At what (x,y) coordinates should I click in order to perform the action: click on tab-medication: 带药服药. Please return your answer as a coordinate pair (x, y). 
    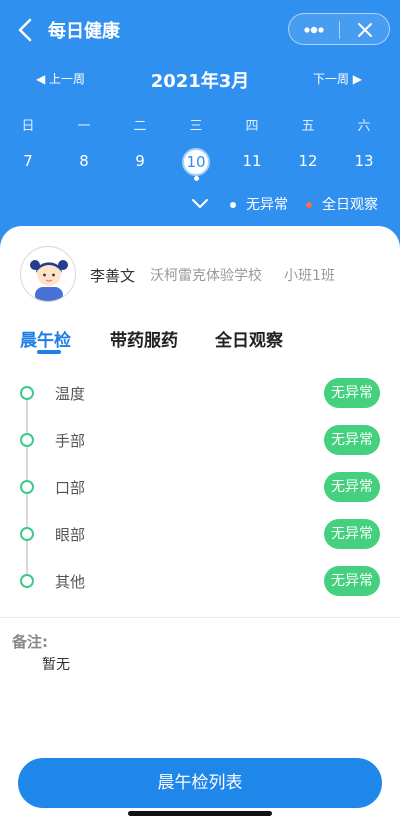
    Looking at the image, I should click on (144, 338).